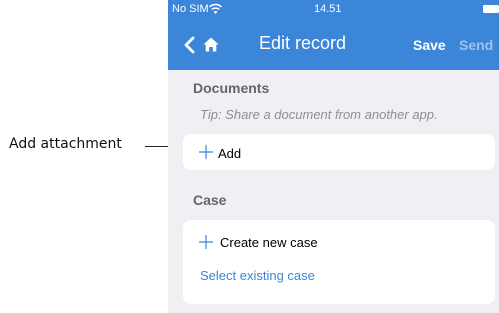  Describe the element at coordinates (429, 45) in the screenshot. I see `save-button: Save` at that location.